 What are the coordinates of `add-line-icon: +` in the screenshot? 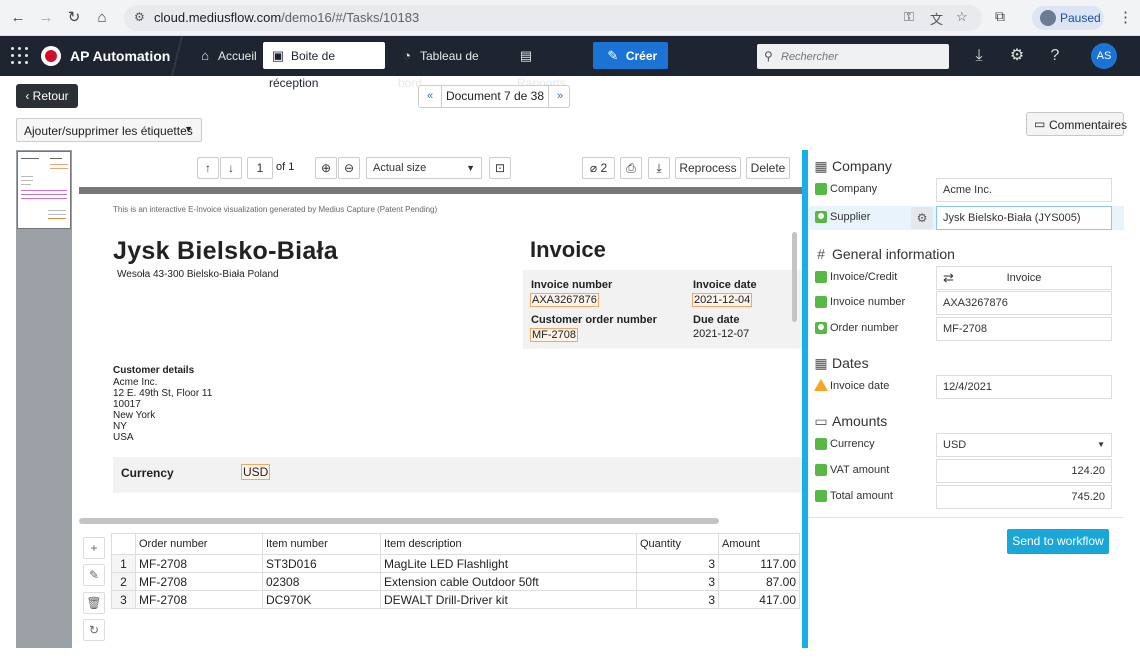 It's located at (94, 548).